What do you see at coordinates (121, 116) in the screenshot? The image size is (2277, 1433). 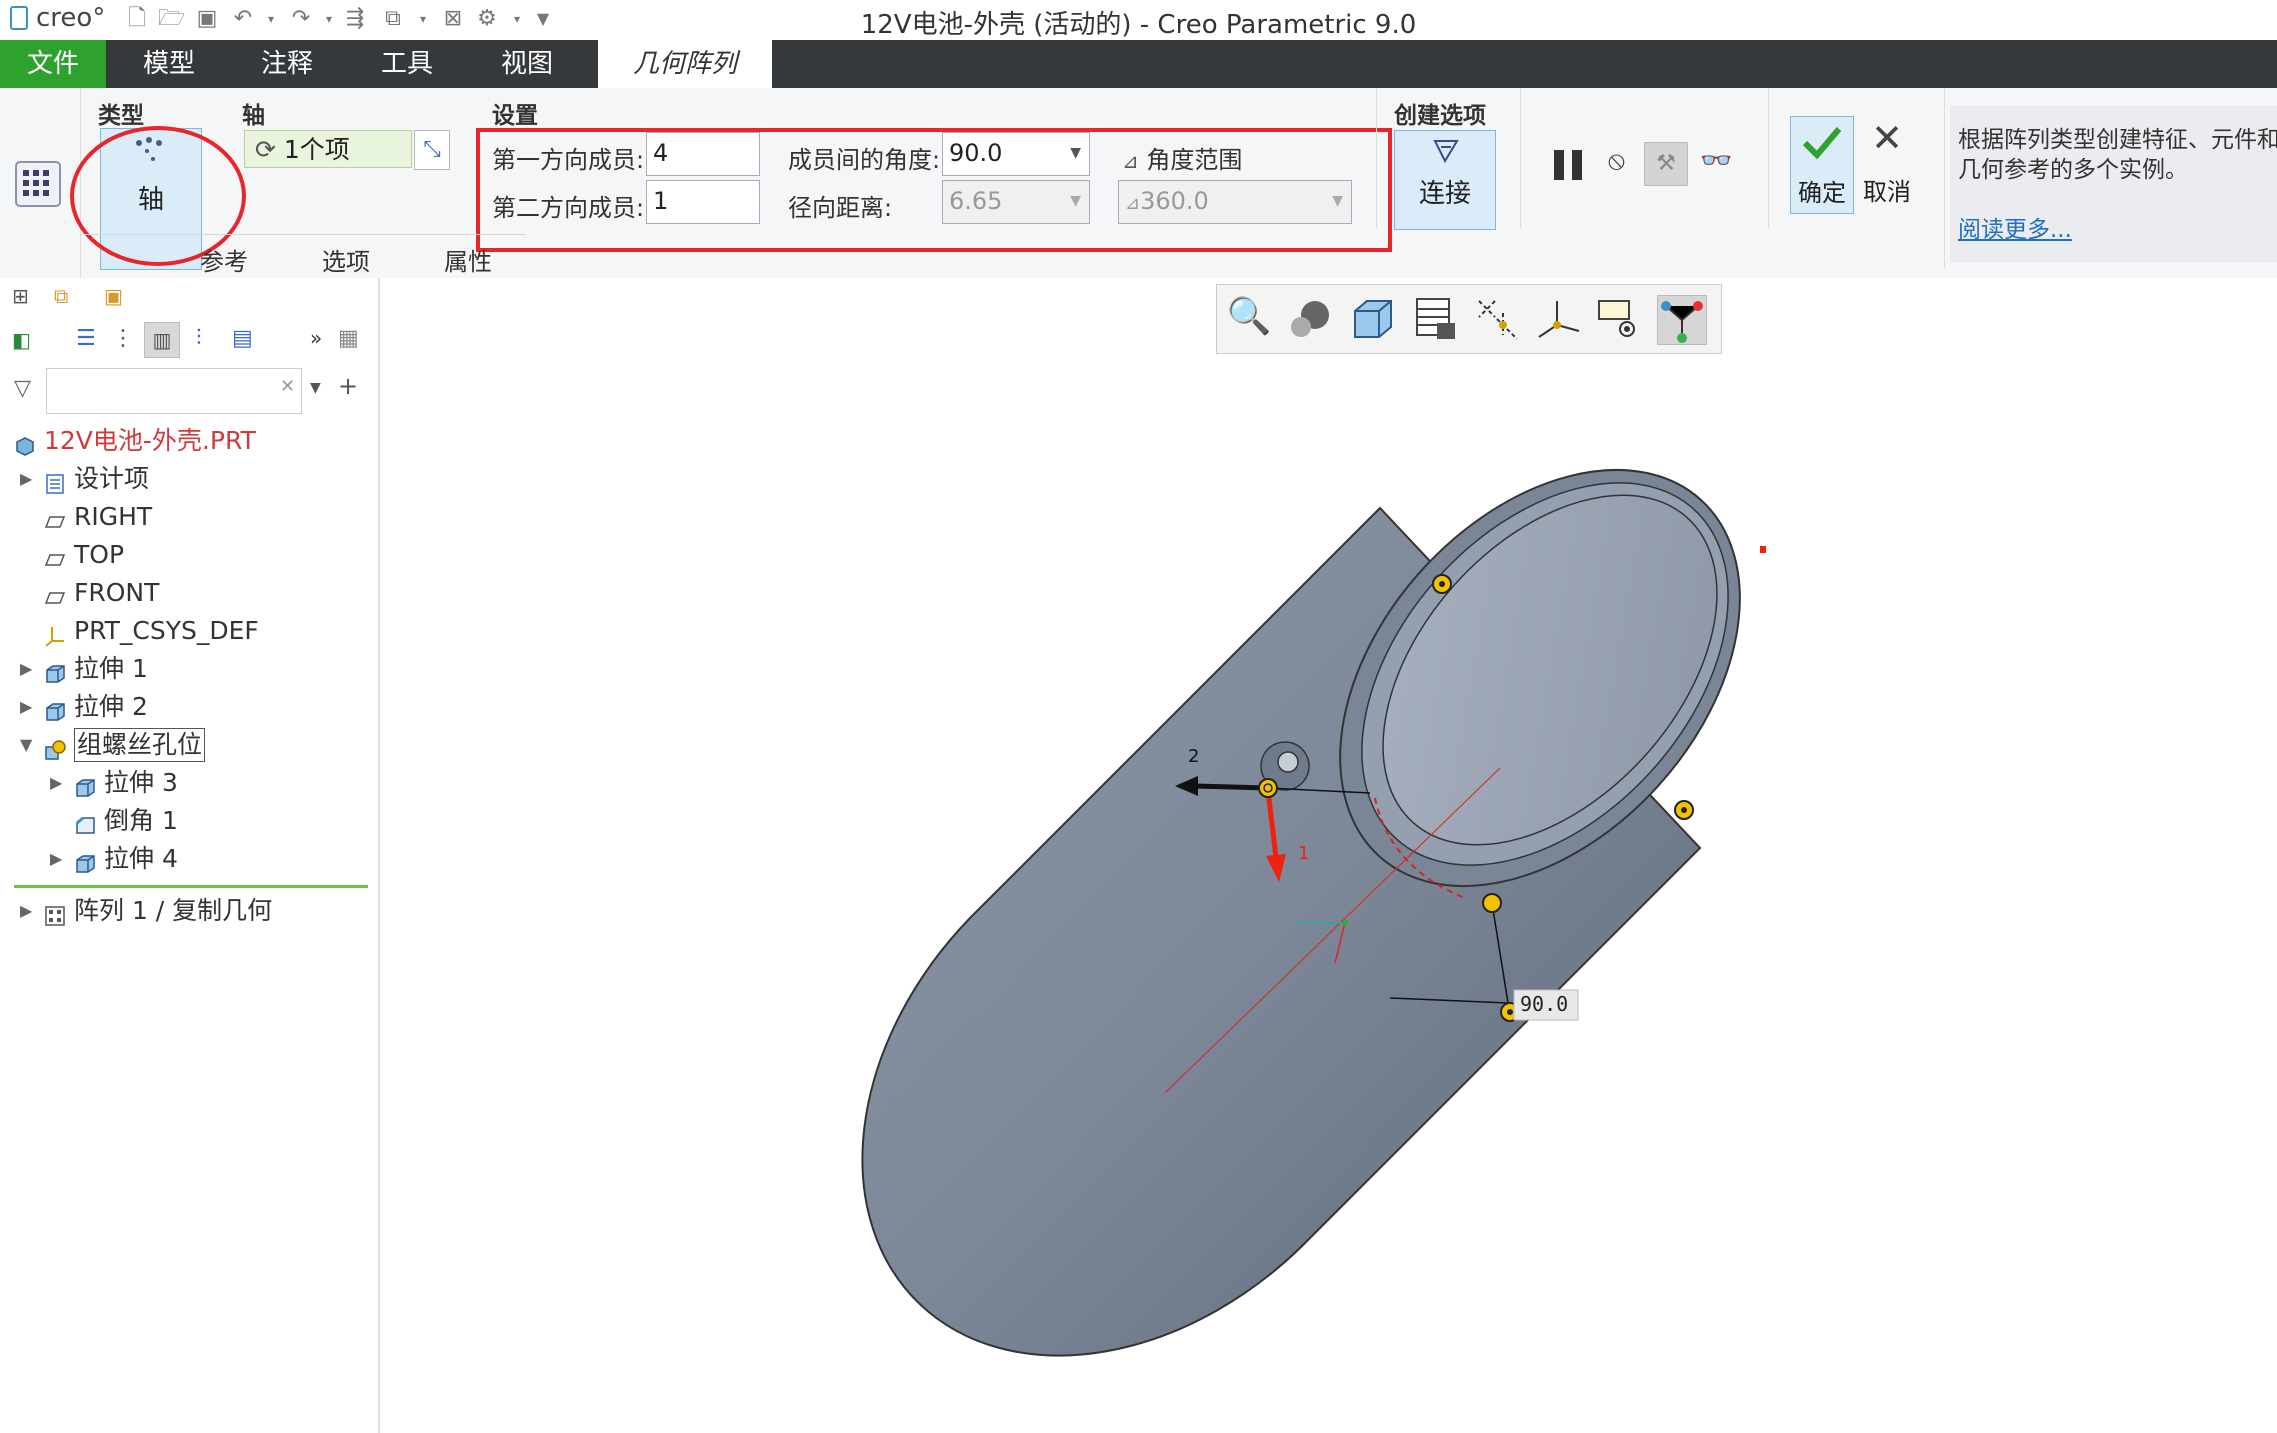 I see `type-group-label: 类型` at bounding box center [121, 116].